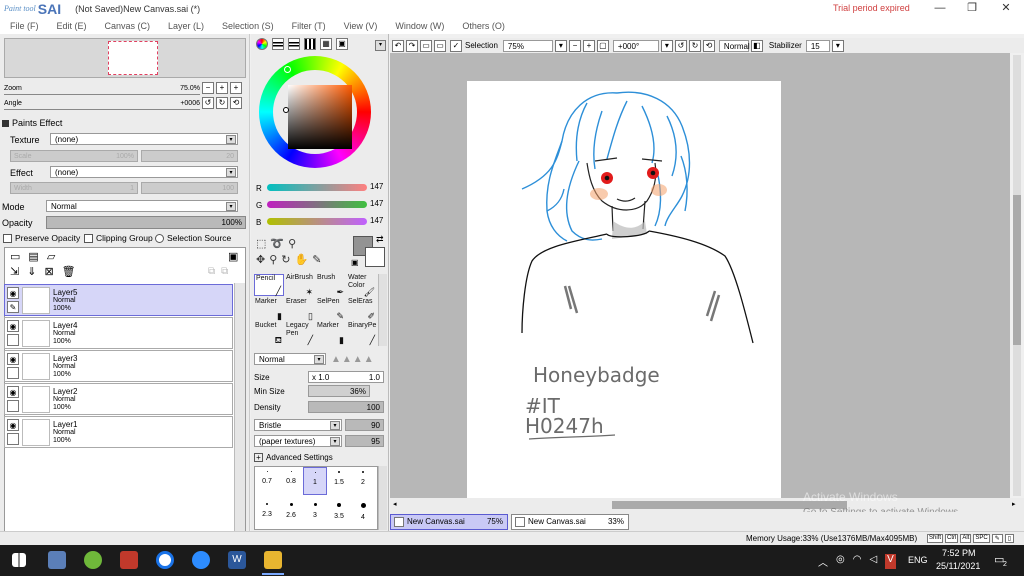 The height and width of the screenshot is (576, 1024). Describe the element at coordinates (239, 407) in the screenshot. I see `layer-scrollbar` at that location.